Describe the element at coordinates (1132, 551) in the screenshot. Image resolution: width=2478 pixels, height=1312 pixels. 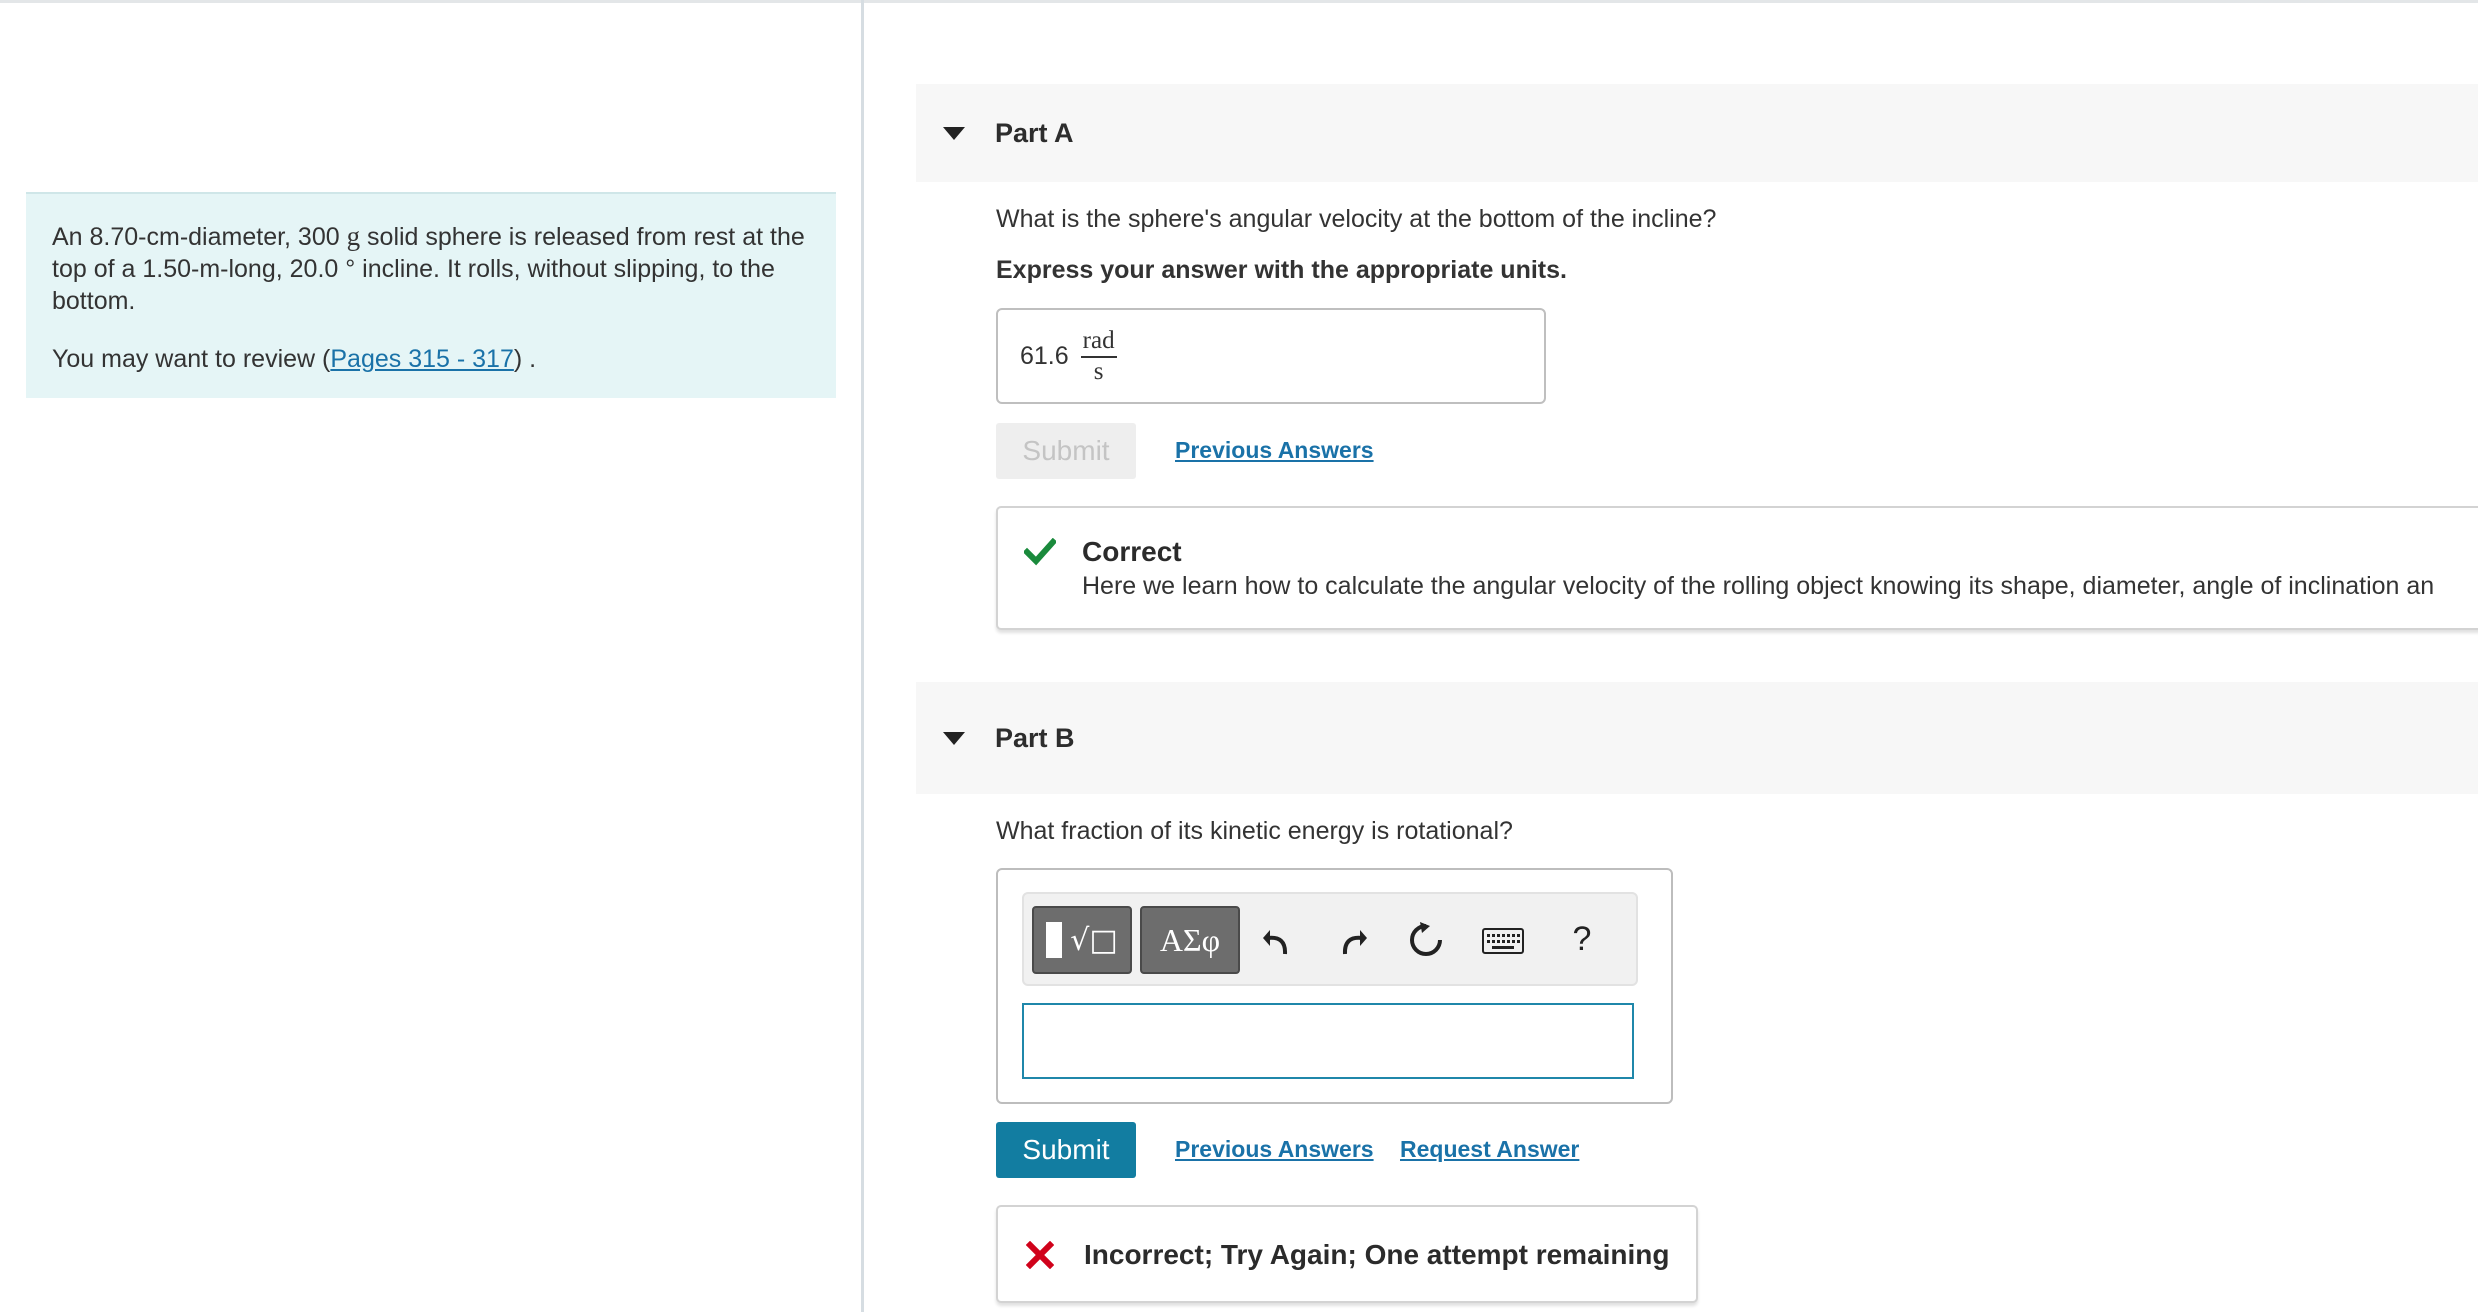
I see `feedback-title-correct: Correct` at that location.